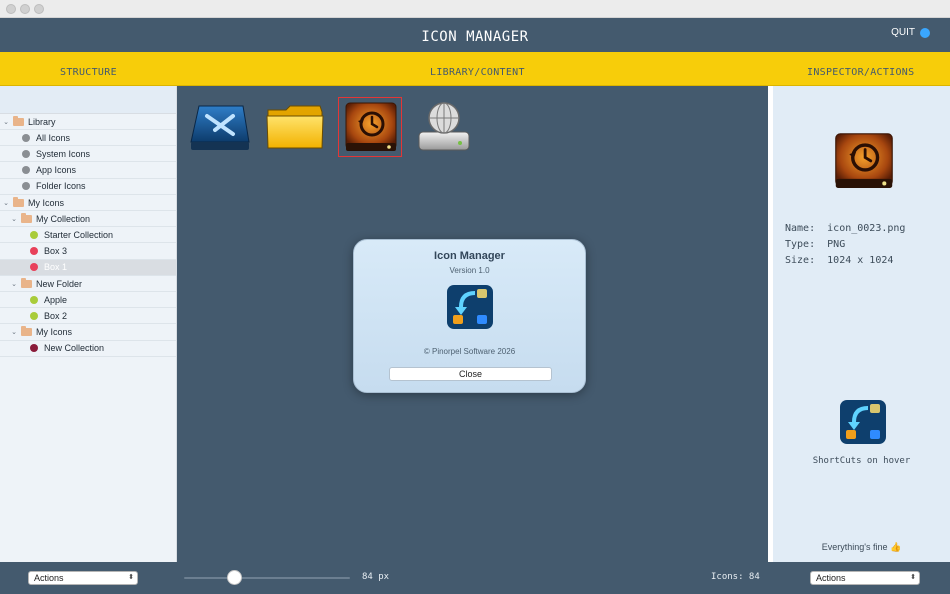 The height and width of the screenshot is (594, 950). What do you see at coordinates (11, 9) in the screenshot?
I see `close-window-button` at bounding box center [11, 9].